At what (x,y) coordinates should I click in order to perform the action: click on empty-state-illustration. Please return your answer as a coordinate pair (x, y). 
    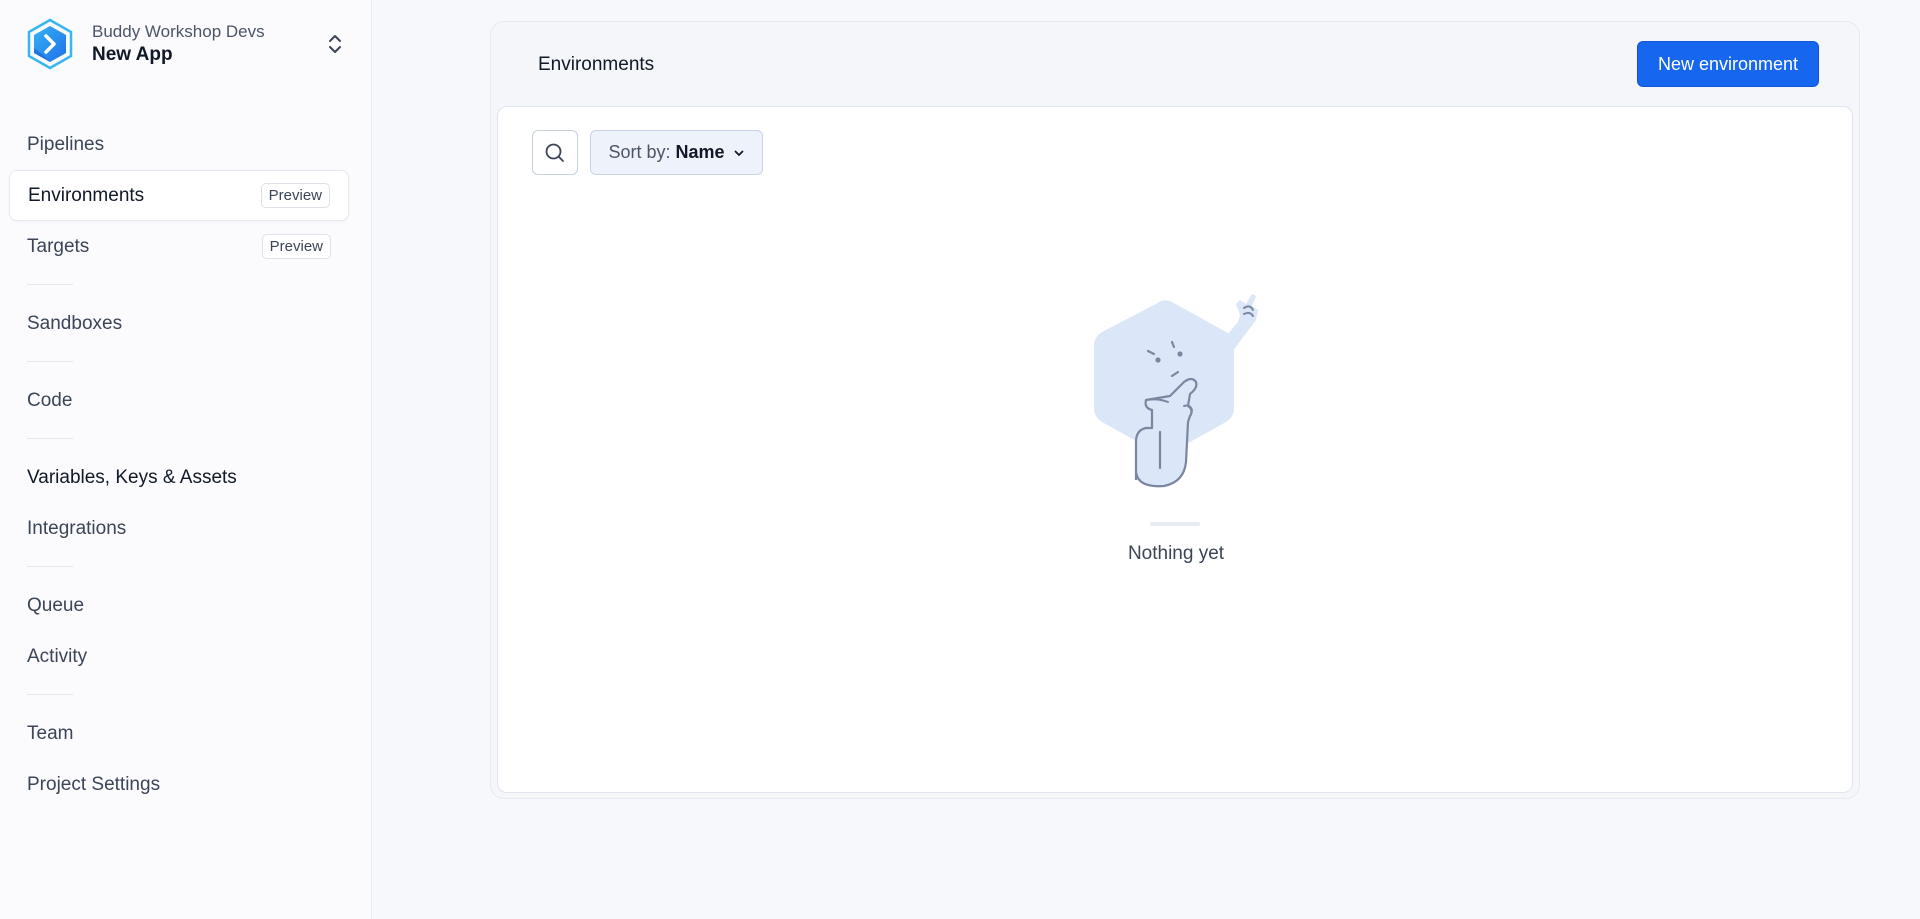
    Looking at the image, I should click on (1188, 387).